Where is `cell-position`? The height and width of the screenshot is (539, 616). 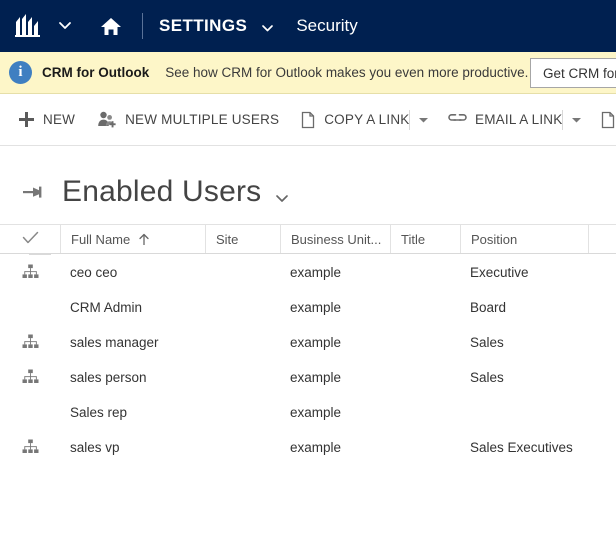
cell-position is located at coordinates (524, 412).